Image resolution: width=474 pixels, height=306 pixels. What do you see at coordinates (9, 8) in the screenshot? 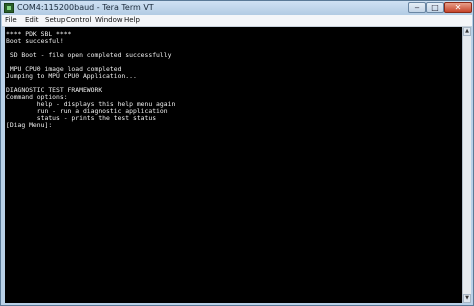
I see `tera-term-app-icon` at bounding box center [9, 8].